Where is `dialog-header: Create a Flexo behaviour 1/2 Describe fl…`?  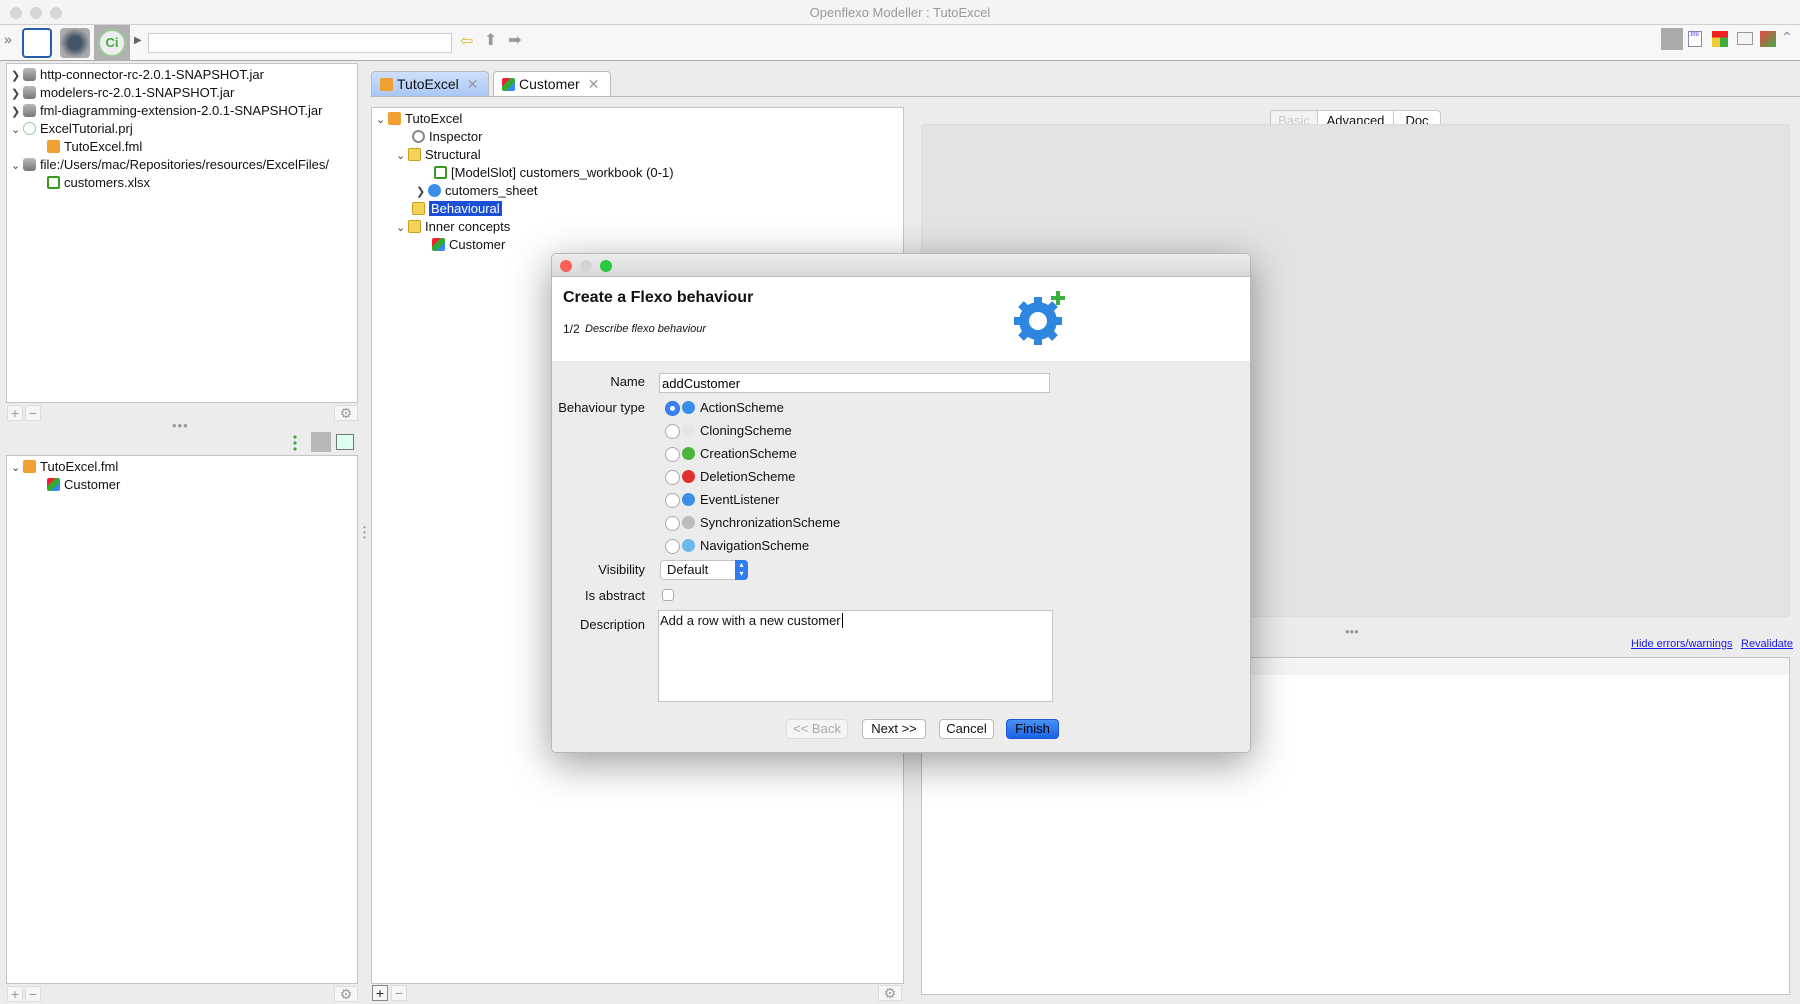
dialog-header: Create a Flexo behaviour 1/2 Describe fl… is located at coordinates (901, 319).